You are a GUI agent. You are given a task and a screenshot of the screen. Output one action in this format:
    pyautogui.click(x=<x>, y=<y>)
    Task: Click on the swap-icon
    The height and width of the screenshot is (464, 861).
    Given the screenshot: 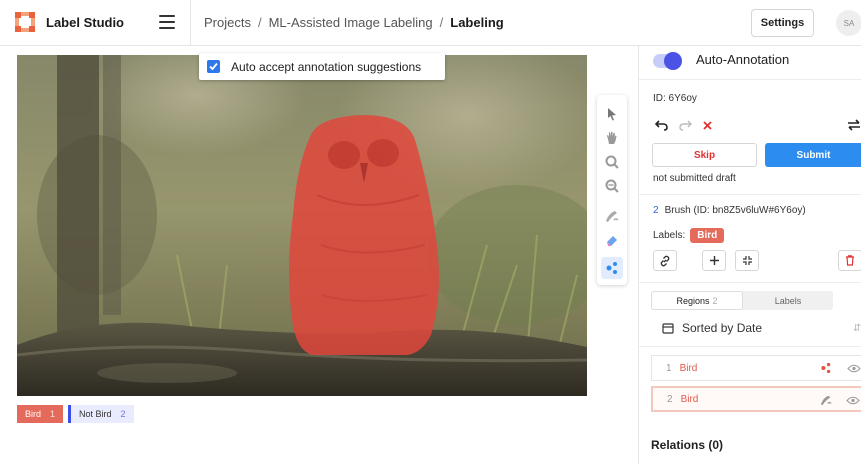 What is the action you would take?
    pyautogui.click(x=854, y=125)
    